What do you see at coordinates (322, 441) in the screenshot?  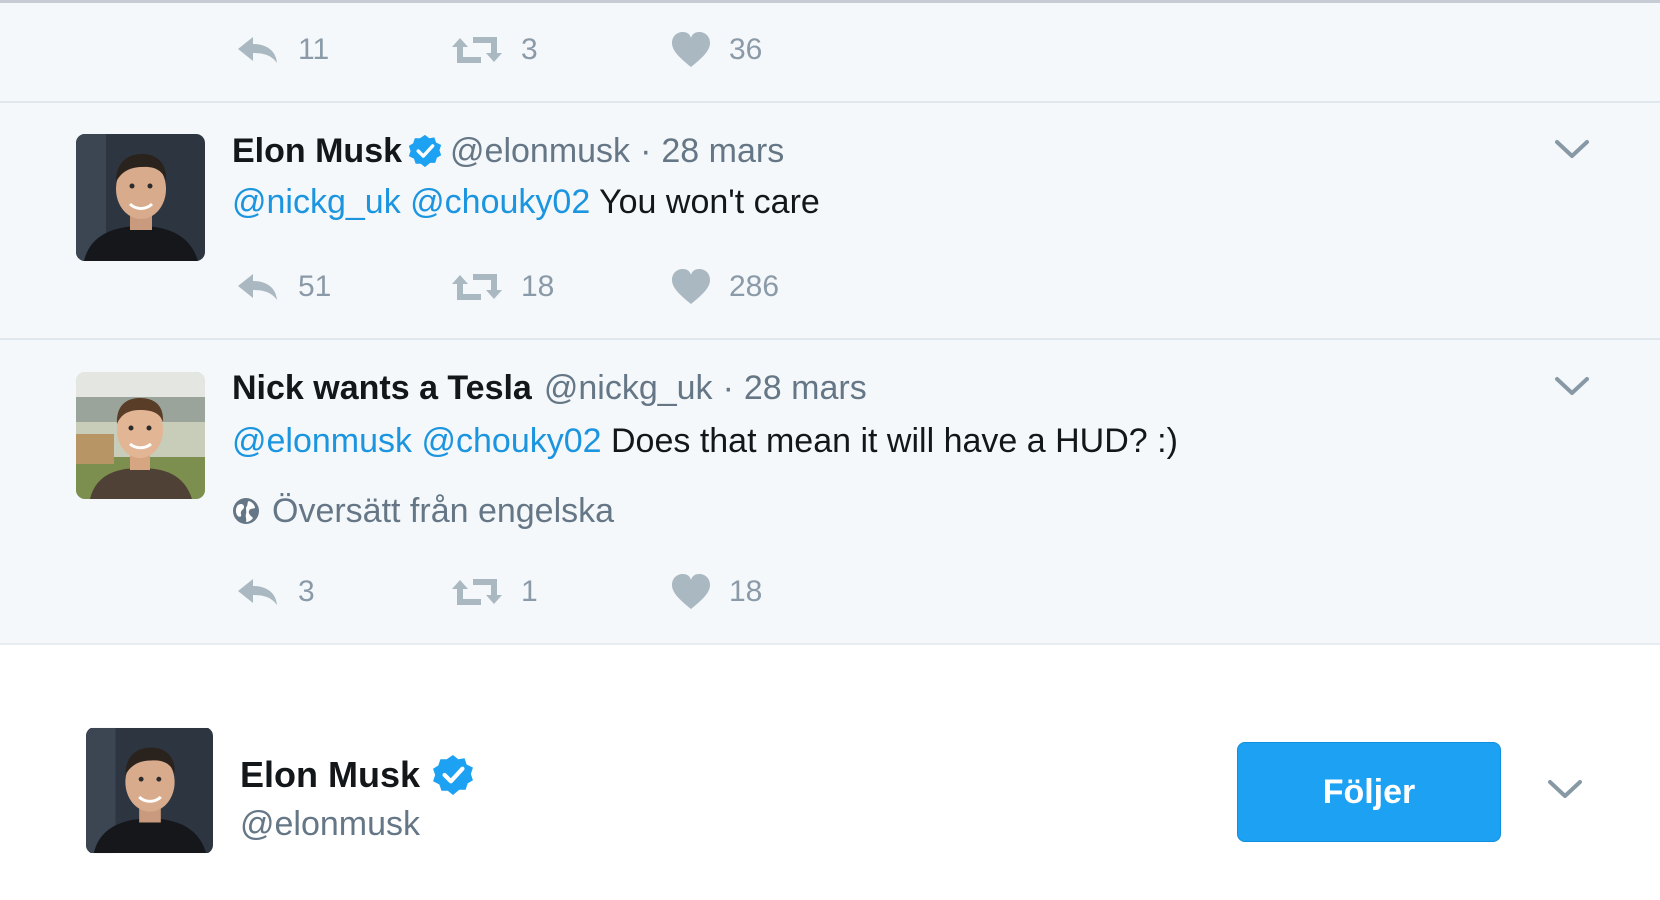 I see `mention-link: @elonmusk` at bounding box center [322, 441].